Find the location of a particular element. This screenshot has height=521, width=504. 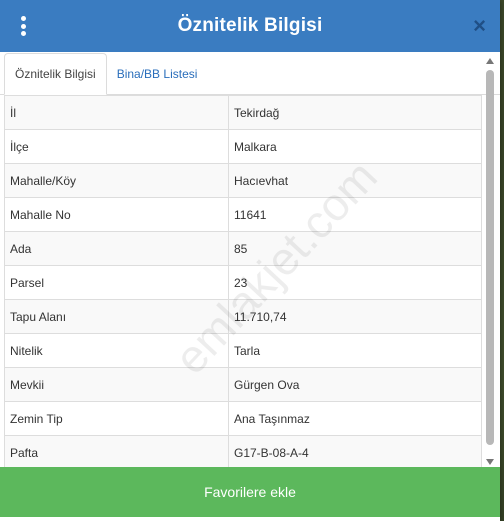

table-row: İl Tekirdağ is located at coordinates (243, 112).